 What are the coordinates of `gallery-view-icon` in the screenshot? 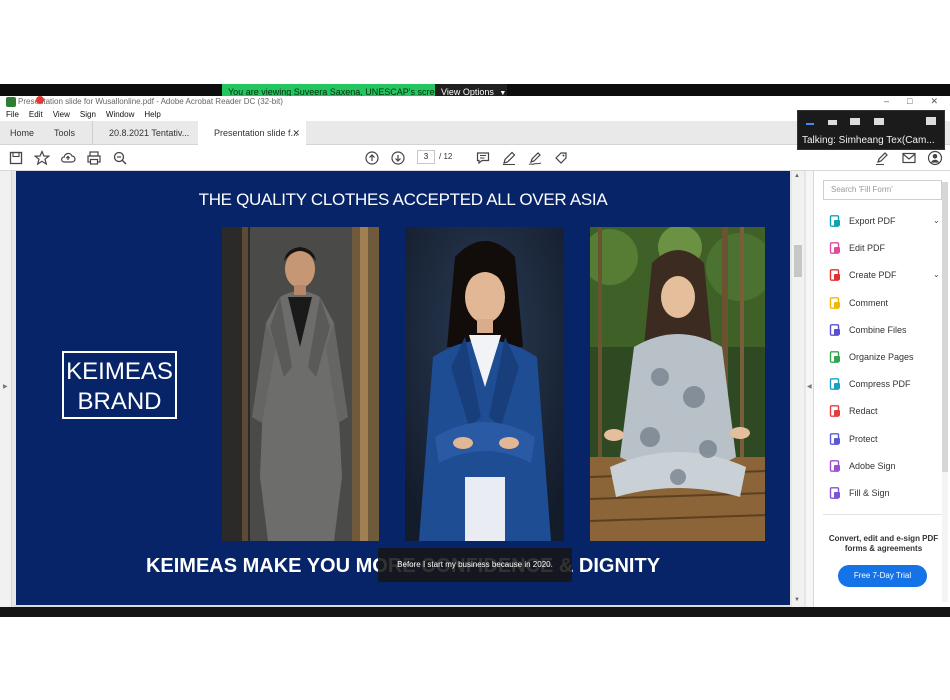 It's located at (879, 121).